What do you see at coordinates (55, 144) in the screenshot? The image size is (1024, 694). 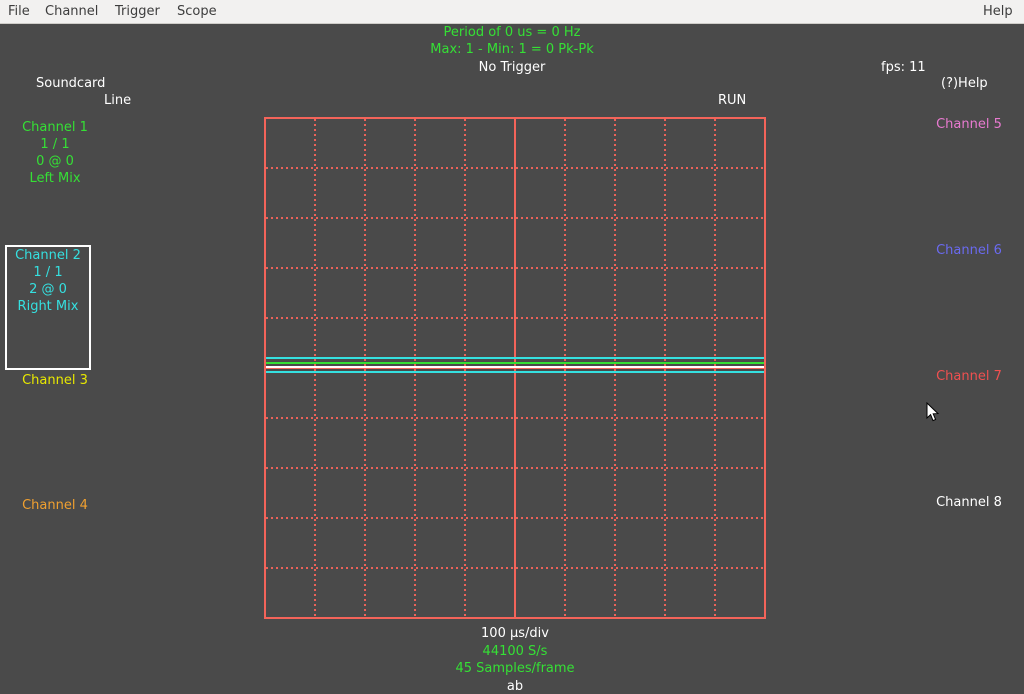 I see `channel-1-scale: 1 / 1` at bounding box center [55, 144].